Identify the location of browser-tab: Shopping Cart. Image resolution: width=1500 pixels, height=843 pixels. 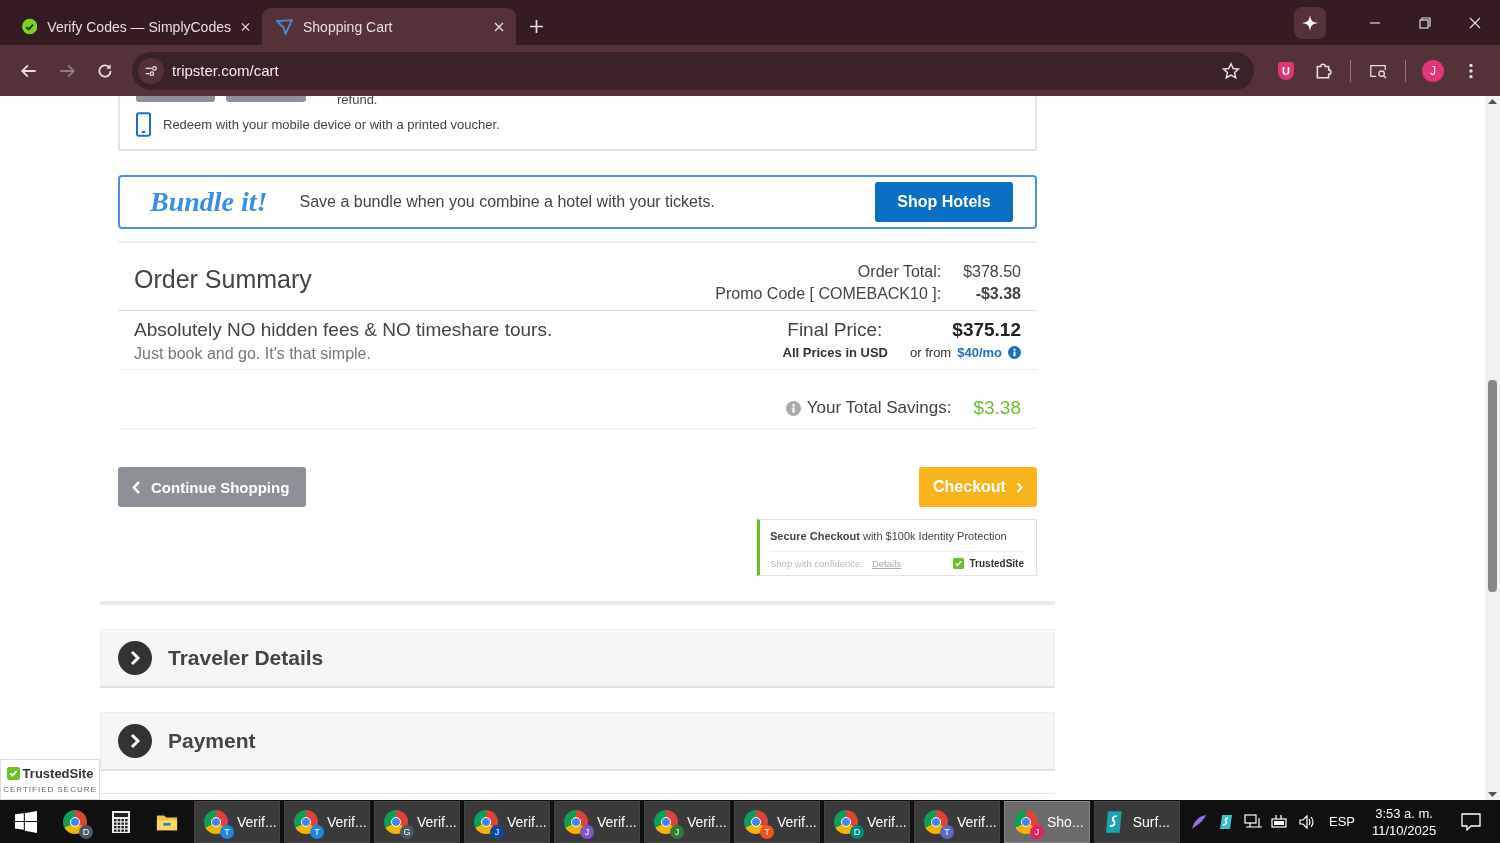
(389, 26).